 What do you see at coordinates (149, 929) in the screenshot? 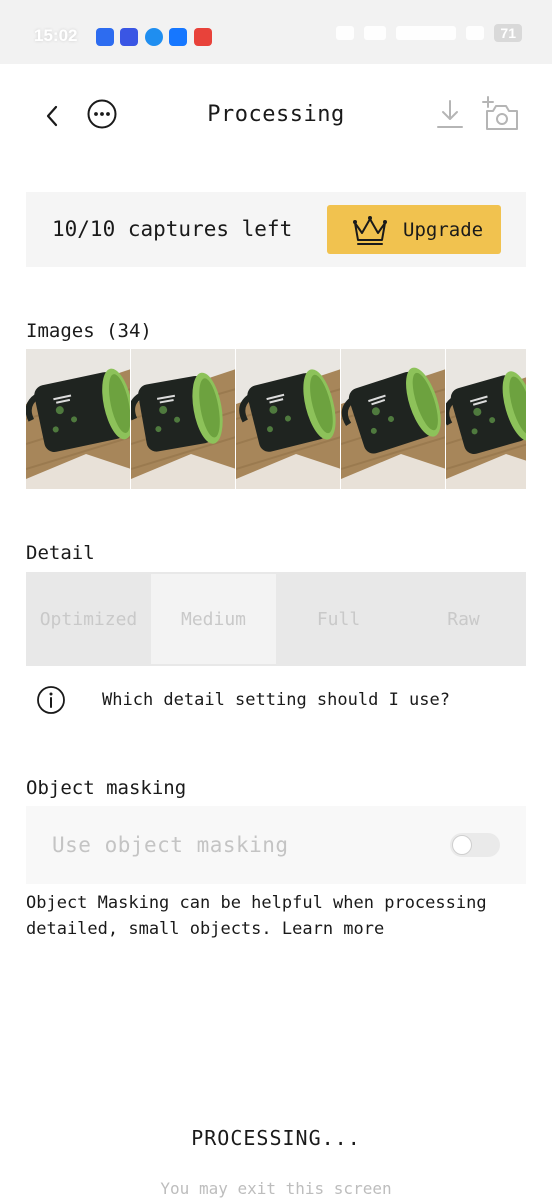
I see `object-masking-description-line2: detailed, small objects.` at bounding box center [149, 929].